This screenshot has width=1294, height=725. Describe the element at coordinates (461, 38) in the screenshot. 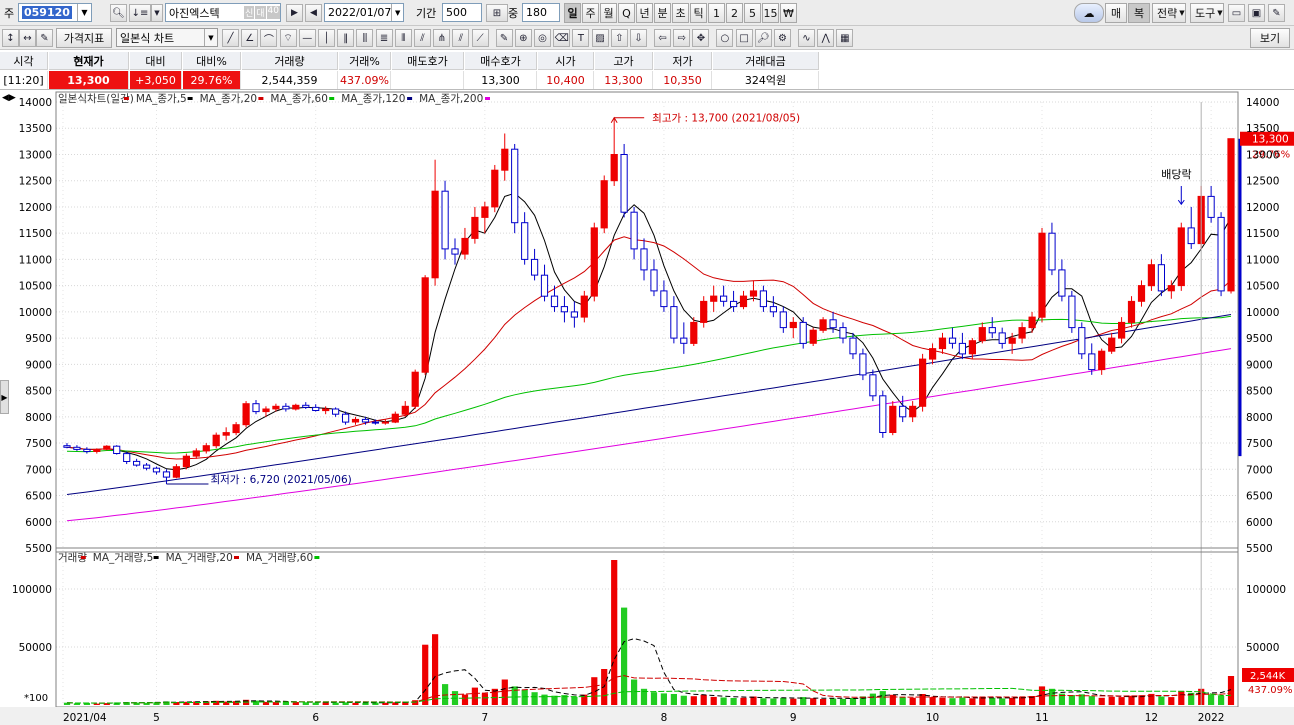

I see `trend-channel-icon: ⫽` at that location.